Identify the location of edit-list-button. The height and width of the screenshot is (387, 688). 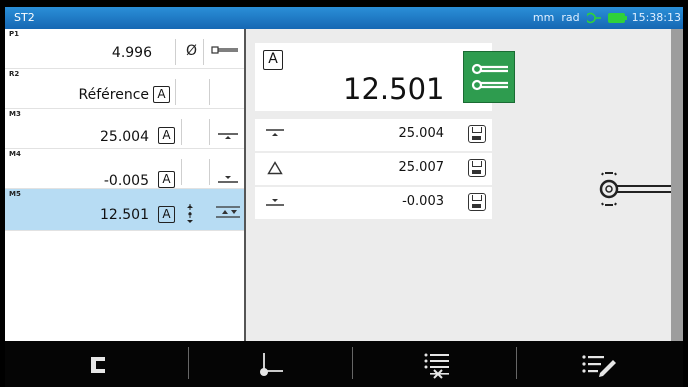
(600, 364).